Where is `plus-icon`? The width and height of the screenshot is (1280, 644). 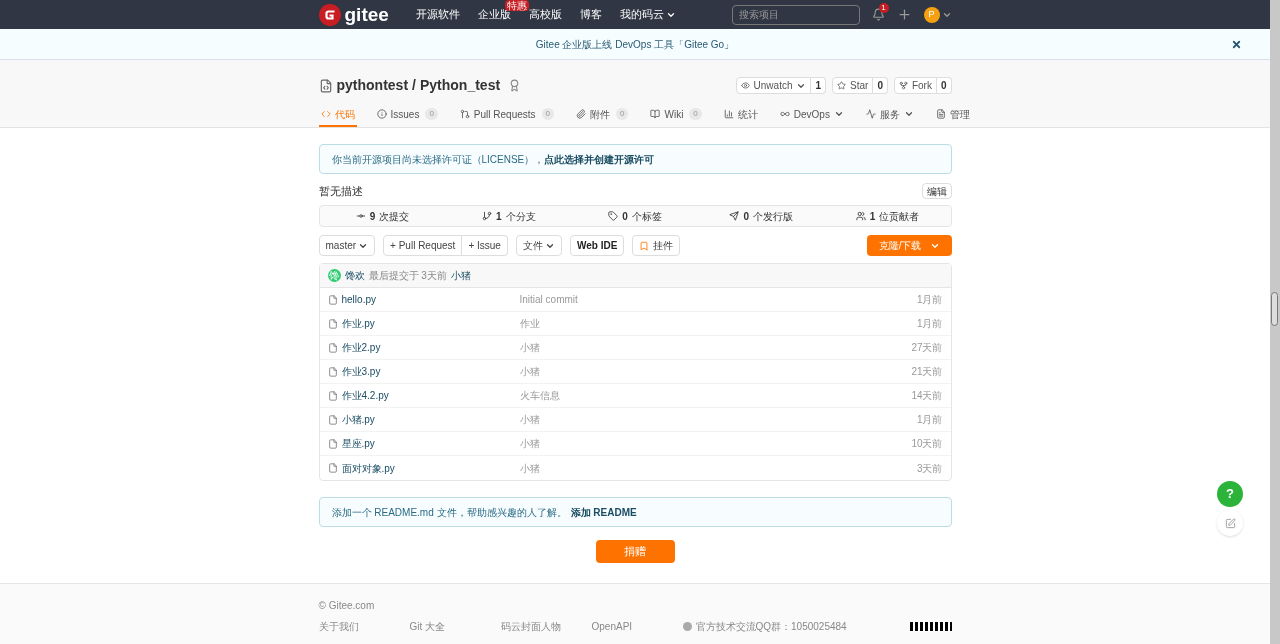
plus-icon is located at coordinates (904, 14).